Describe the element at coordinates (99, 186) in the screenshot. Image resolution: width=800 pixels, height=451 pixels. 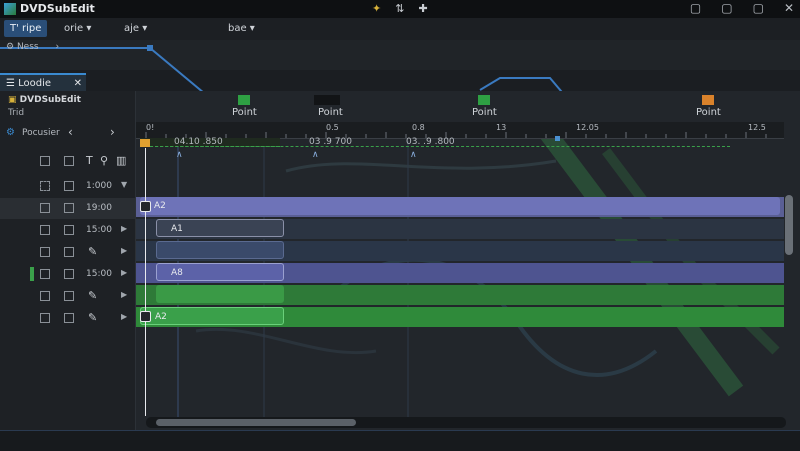
I see `track-time: 1:000` at that location.